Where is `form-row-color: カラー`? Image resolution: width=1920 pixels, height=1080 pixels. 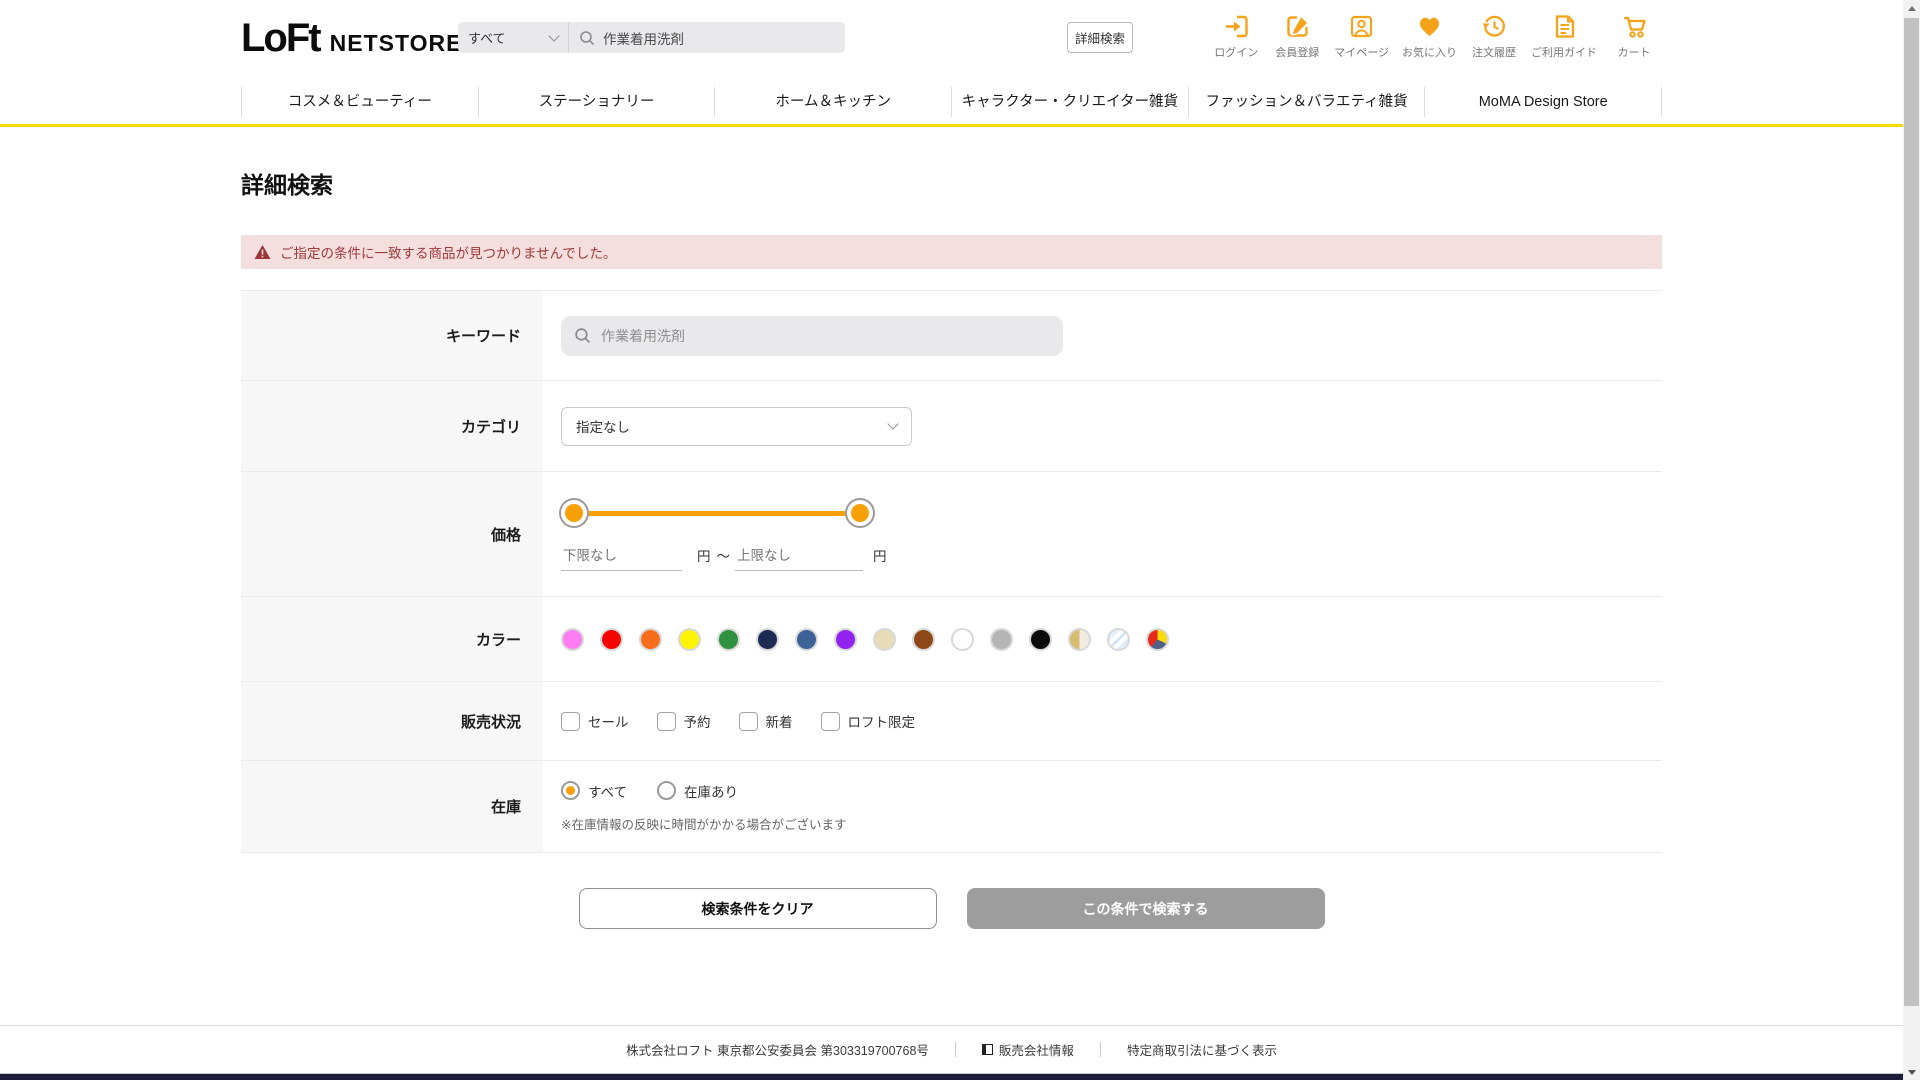 form-row-color: カラー is located at coordinates (951, 638).